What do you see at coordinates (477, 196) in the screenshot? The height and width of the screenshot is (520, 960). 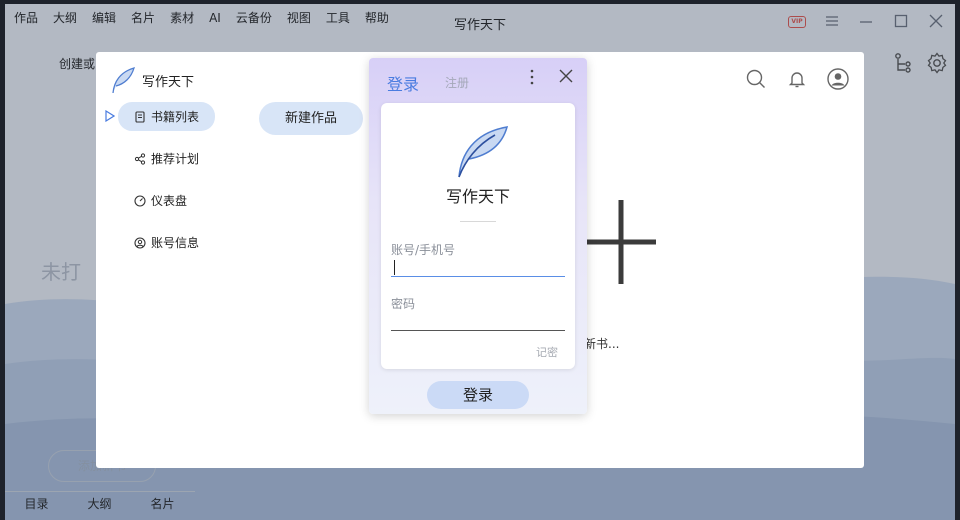 I see `login-brand: 写作天下` at bounding box center [477, 196].